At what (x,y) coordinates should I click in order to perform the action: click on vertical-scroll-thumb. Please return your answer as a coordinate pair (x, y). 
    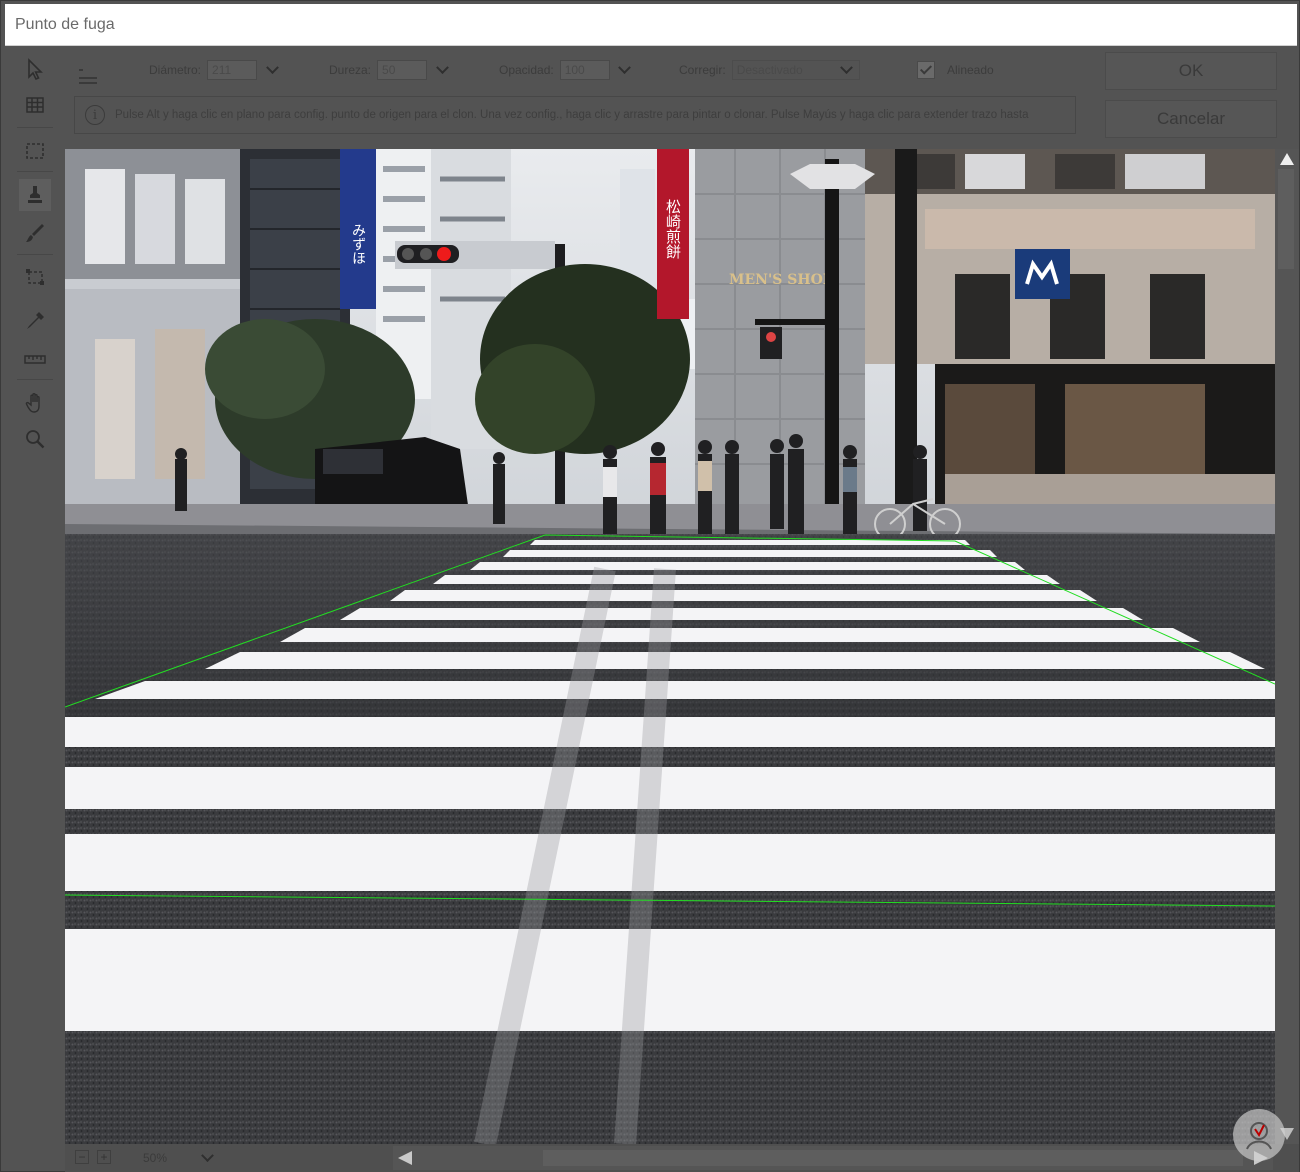
    Looking at the image, I should click on (1286, 219).